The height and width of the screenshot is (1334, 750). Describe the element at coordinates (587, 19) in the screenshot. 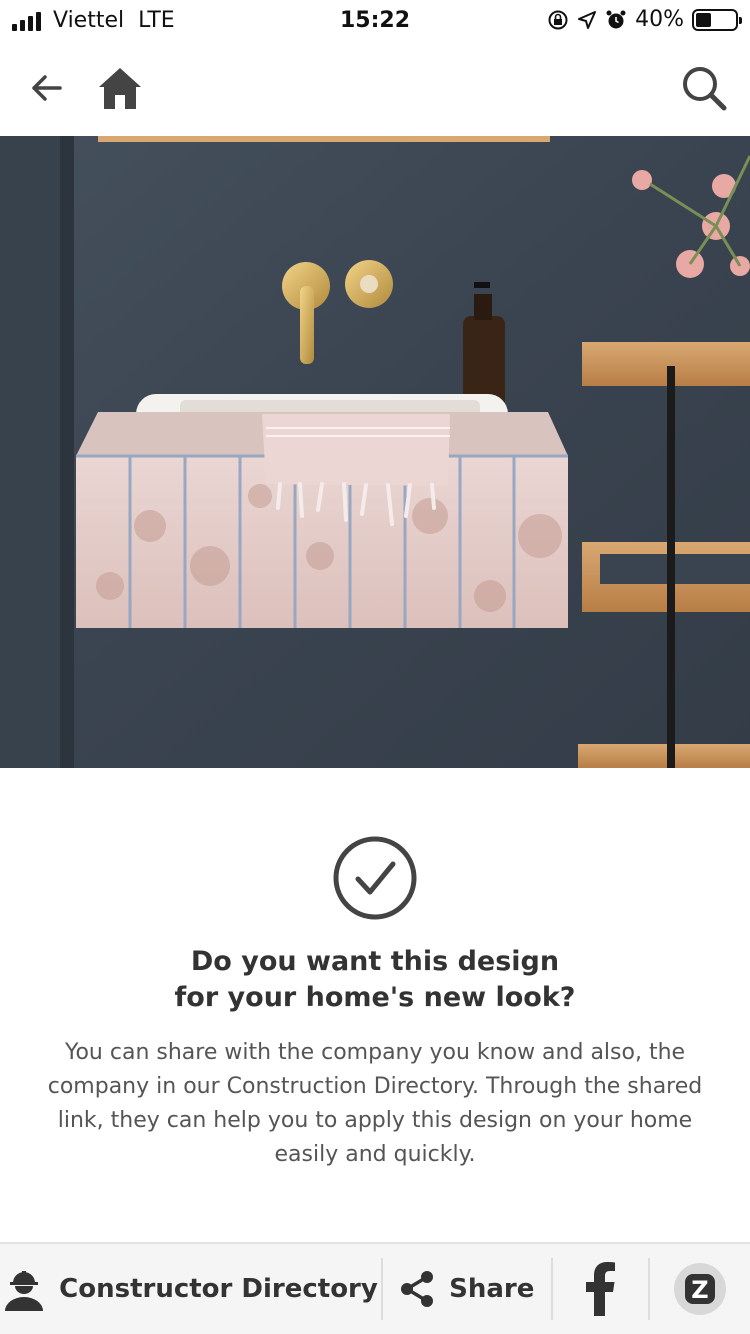

I see `location-icon` at that location.